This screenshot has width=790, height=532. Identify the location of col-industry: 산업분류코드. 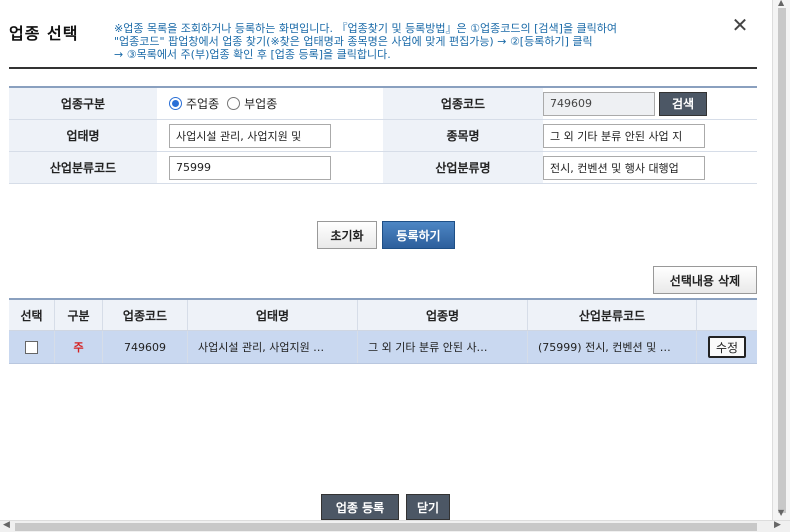
(612, 315).